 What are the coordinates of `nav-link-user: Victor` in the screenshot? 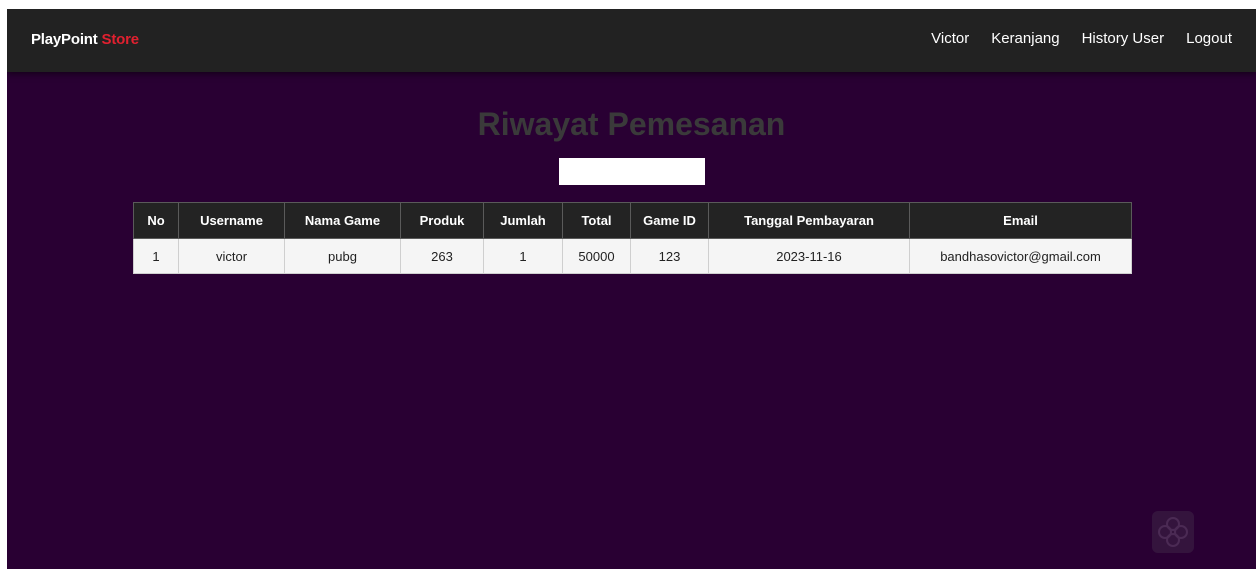 It's located at (950, 38).